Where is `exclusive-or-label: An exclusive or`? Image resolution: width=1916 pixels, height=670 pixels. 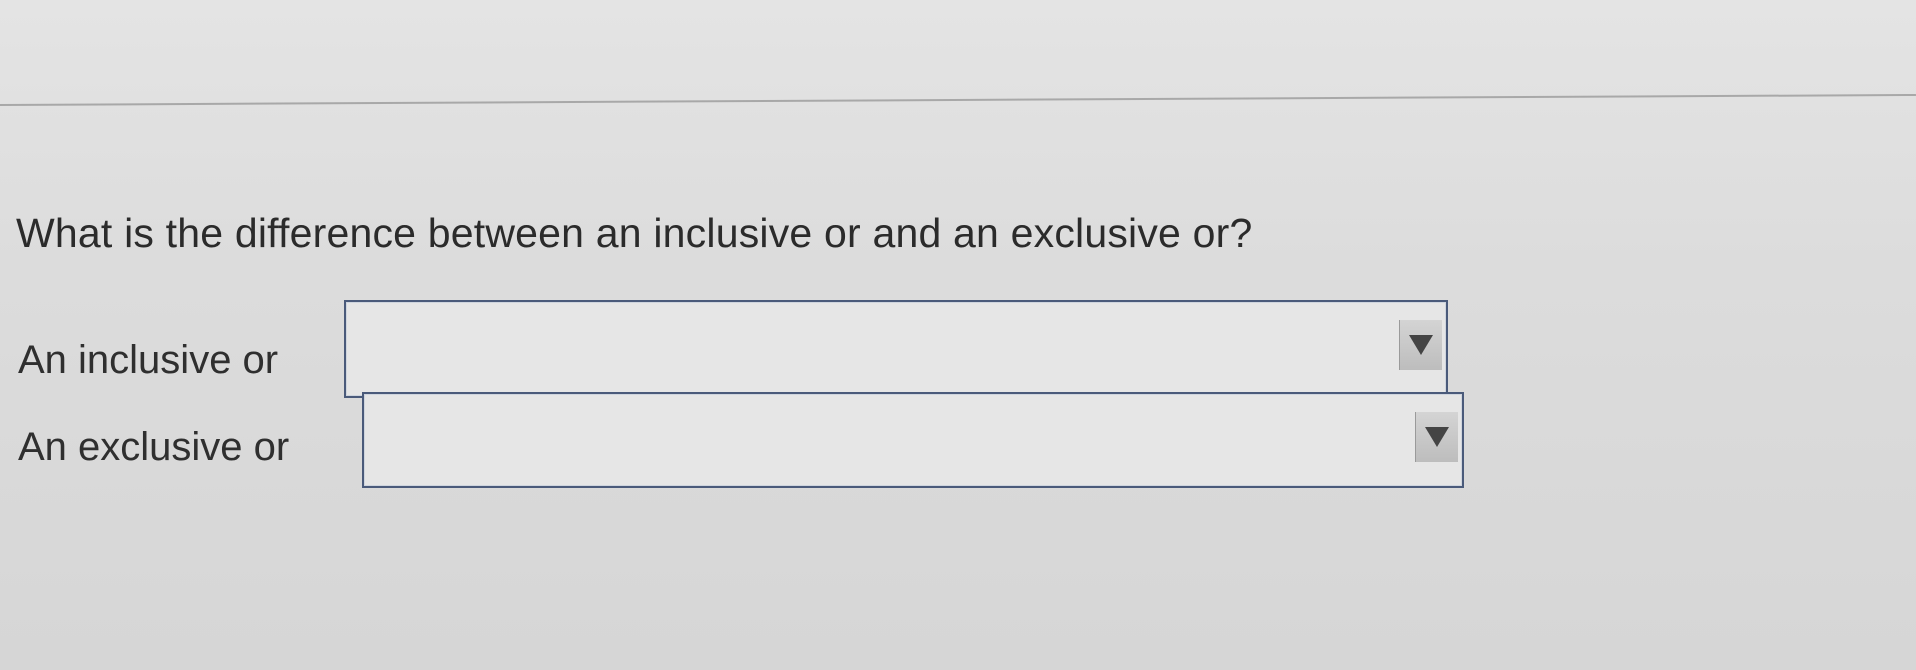 exclusive-or-label: An exclusive or is located at coordinates (154, 447).